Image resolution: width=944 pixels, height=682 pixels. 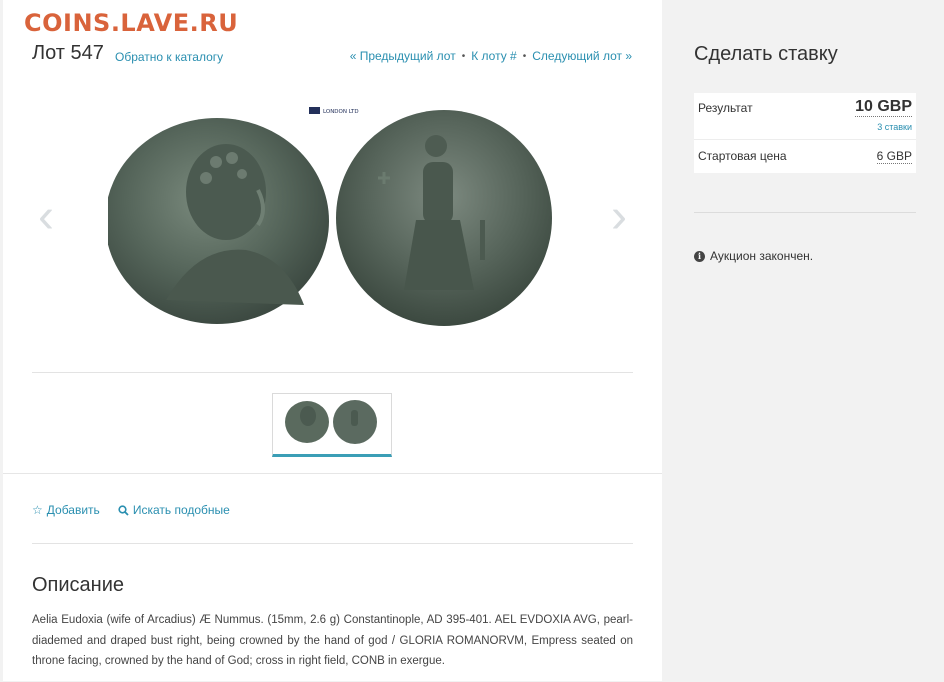 What do you see at coordinates (494, 56) in the screenshot?
I see `goto-lot-link: К лоту #` at bounding box center [494, 56].